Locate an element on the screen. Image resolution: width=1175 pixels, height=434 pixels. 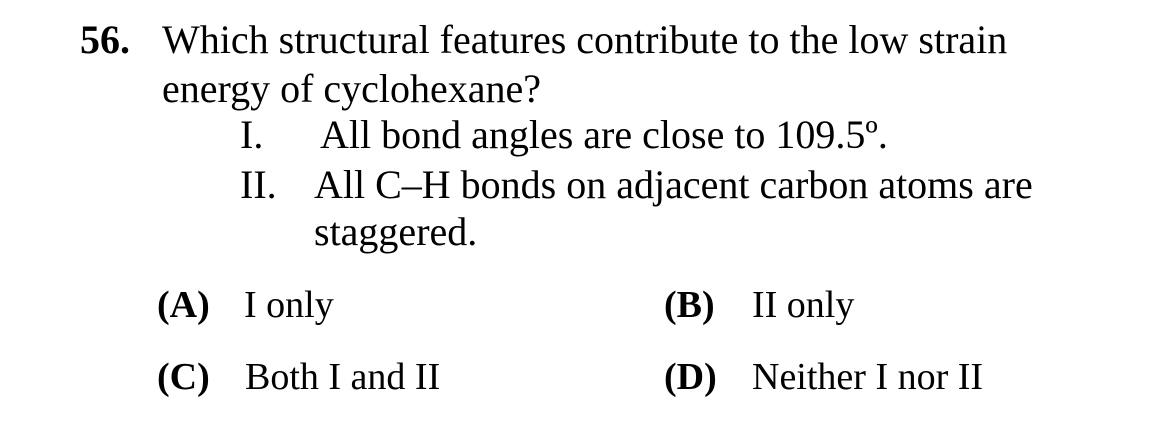
statement-text-line-2: staggered. is located at coordinates (396, 231).